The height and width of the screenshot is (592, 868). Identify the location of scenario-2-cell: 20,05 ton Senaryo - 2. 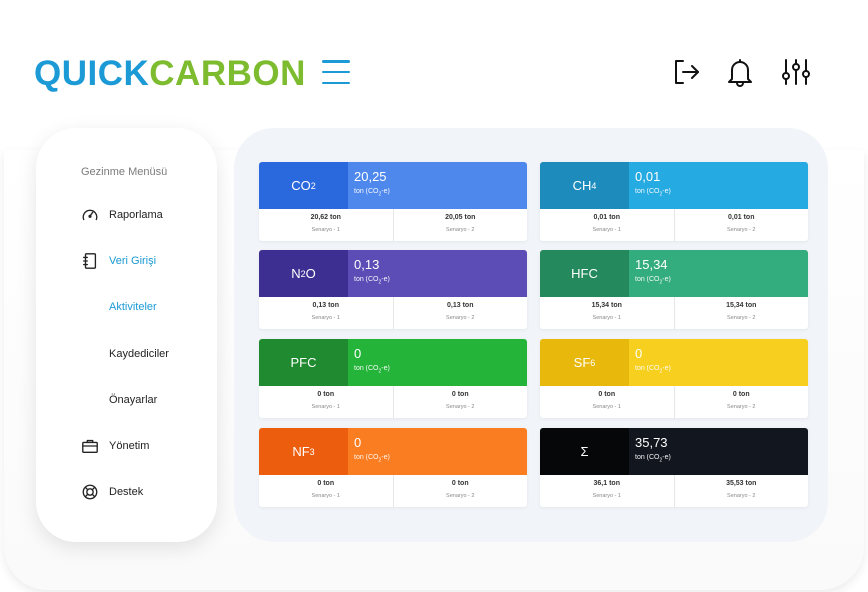
(460, 225).